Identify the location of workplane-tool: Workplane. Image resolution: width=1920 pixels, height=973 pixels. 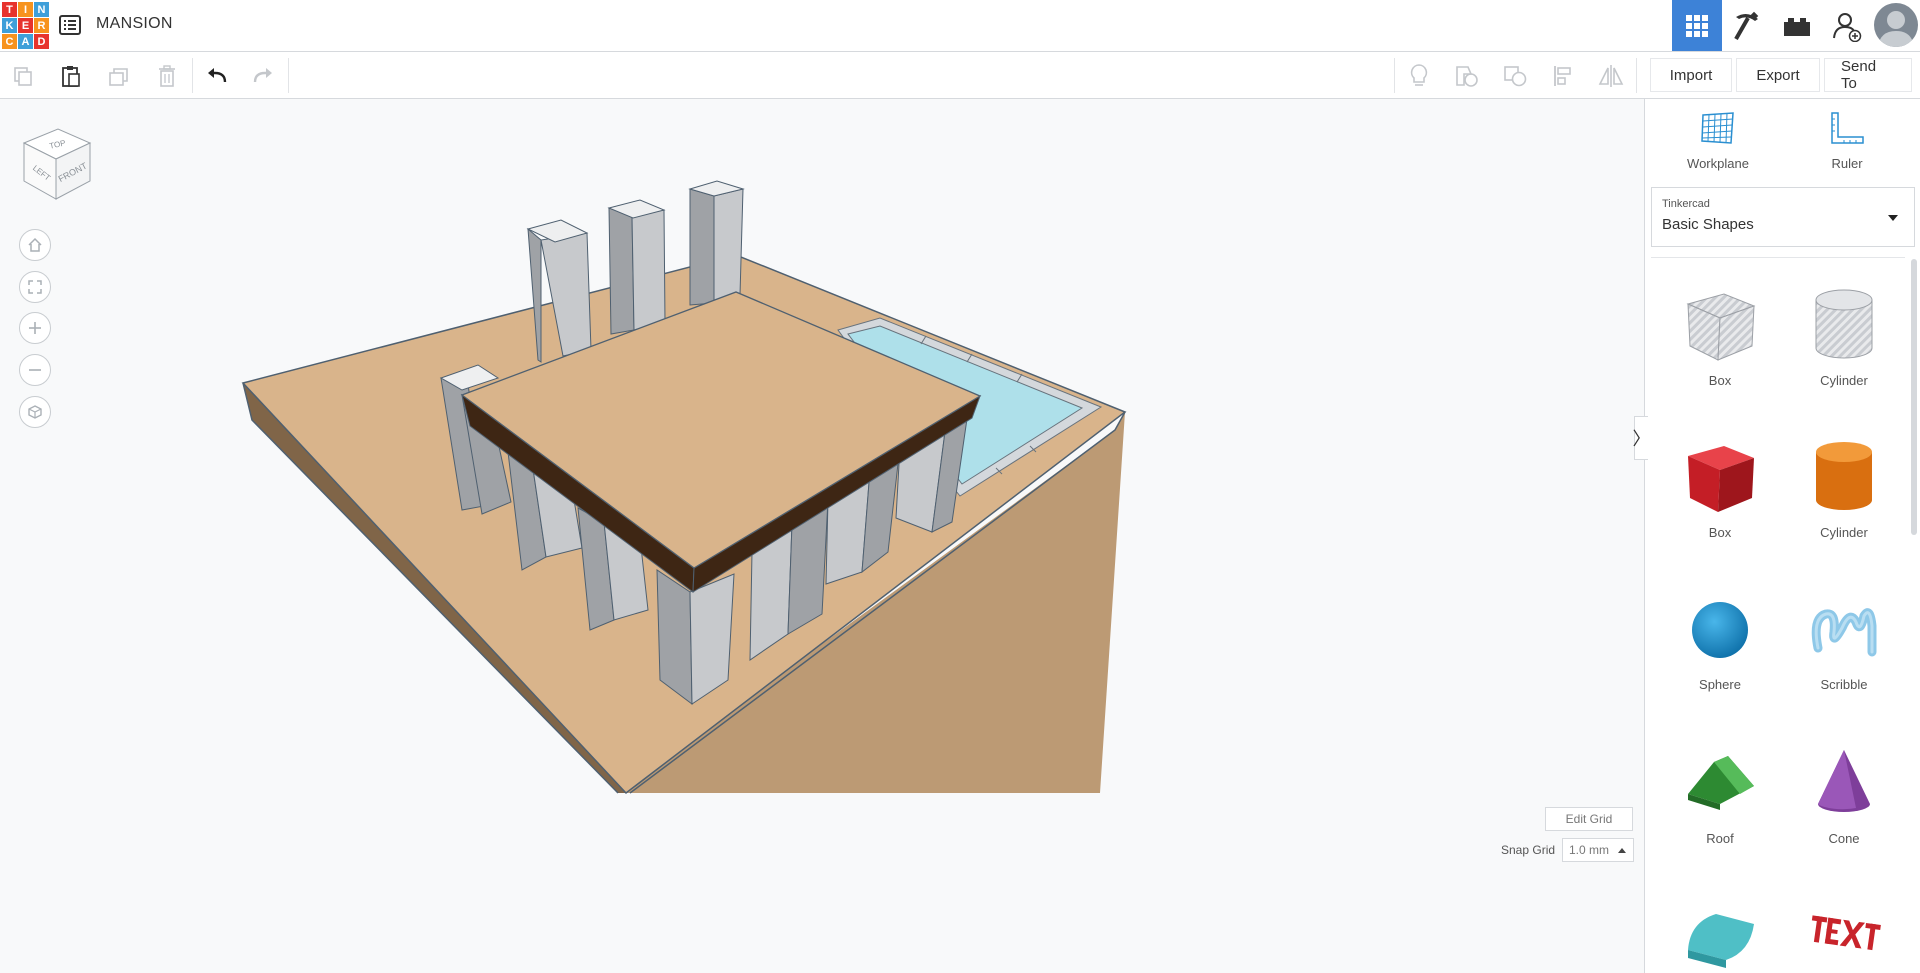
(1718, 141).